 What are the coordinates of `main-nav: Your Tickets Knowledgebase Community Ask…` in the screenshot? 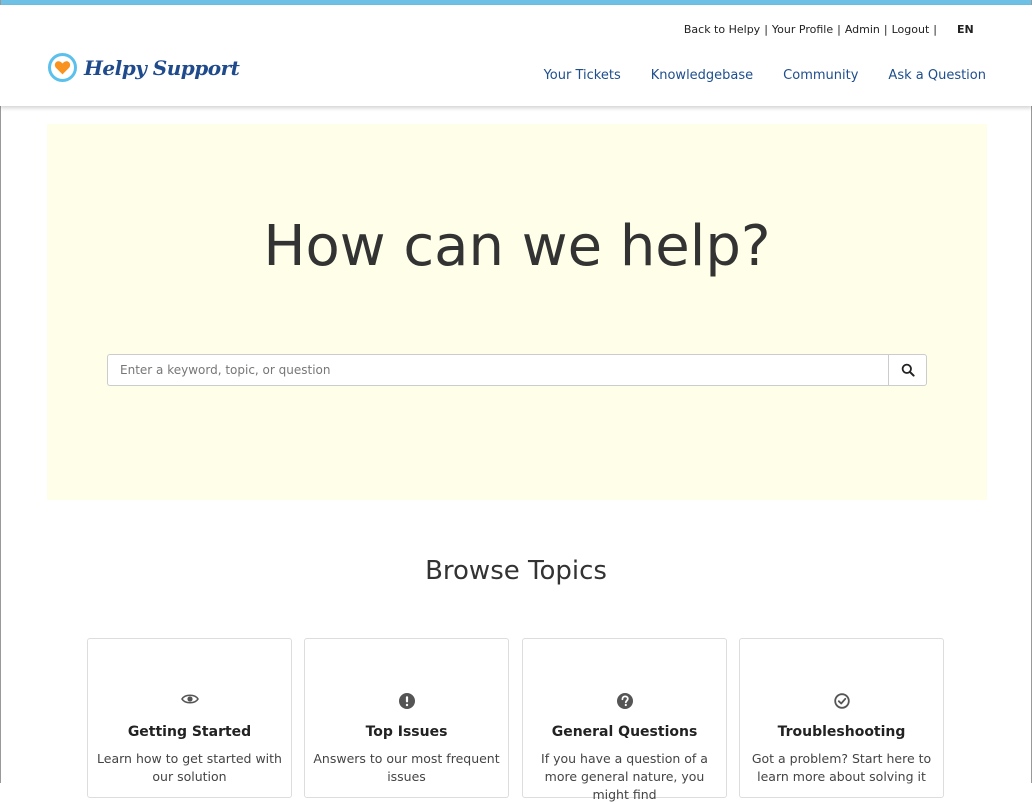 It's located at (765, 75).